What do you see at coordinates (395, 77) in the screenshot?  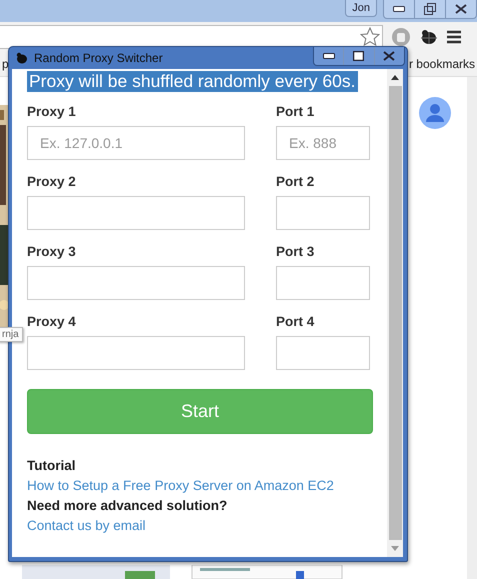 I see `scroll-up-icon` at bounding box center [395, 77].